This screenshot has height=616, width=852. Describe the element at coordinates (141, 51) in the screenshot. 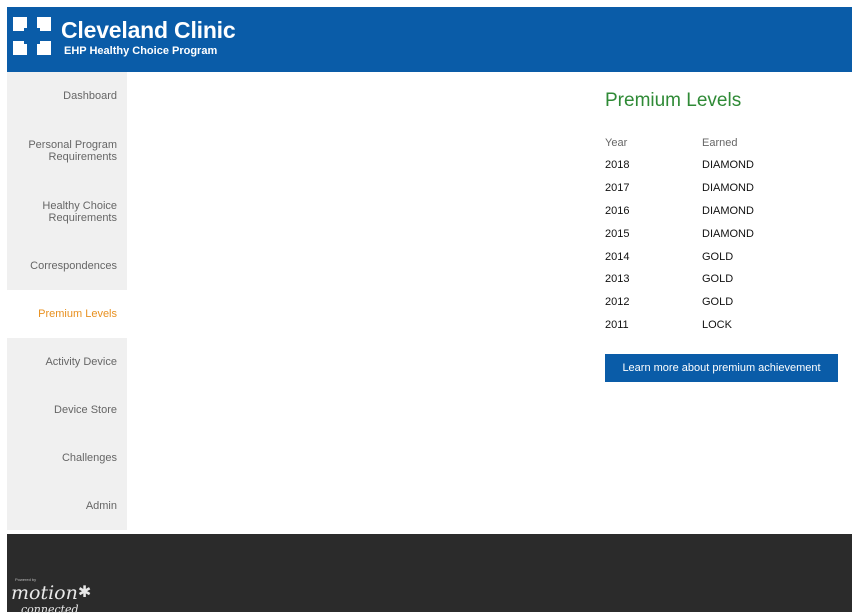

I see `program-name: EHP Healthy Choice Program` at that location.